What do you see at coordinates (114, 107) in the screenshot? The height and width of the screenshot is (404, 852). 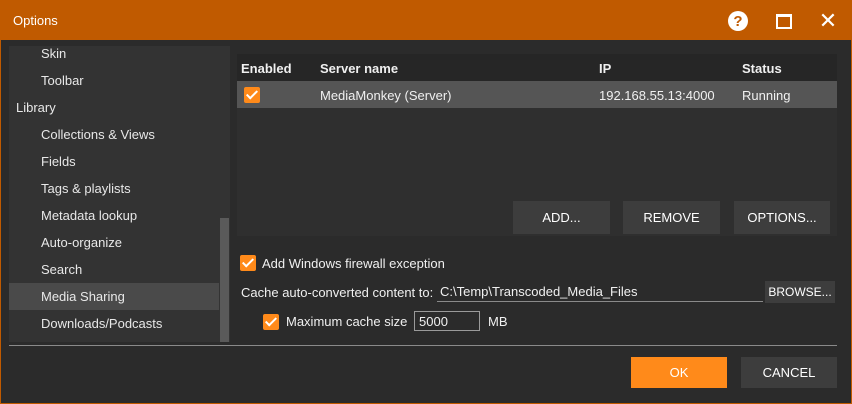 I see `sidebar-item-library: Library` at bounding box center [114, 107].